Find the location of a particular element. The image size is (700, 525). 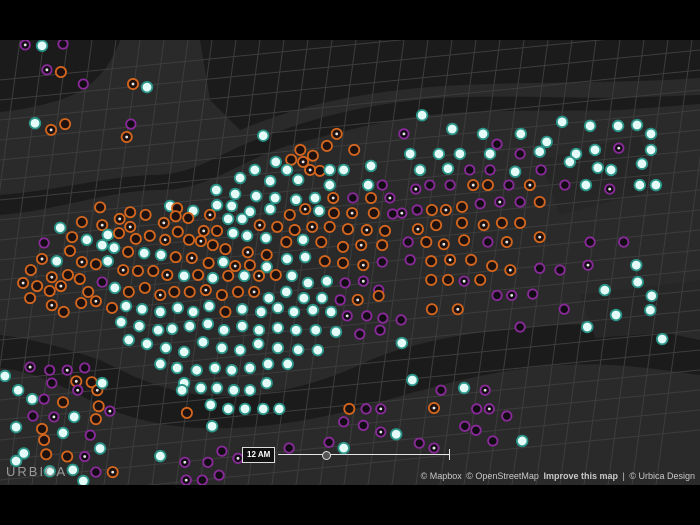

time-slider: 12 AM is located at coordinates (346, 454).